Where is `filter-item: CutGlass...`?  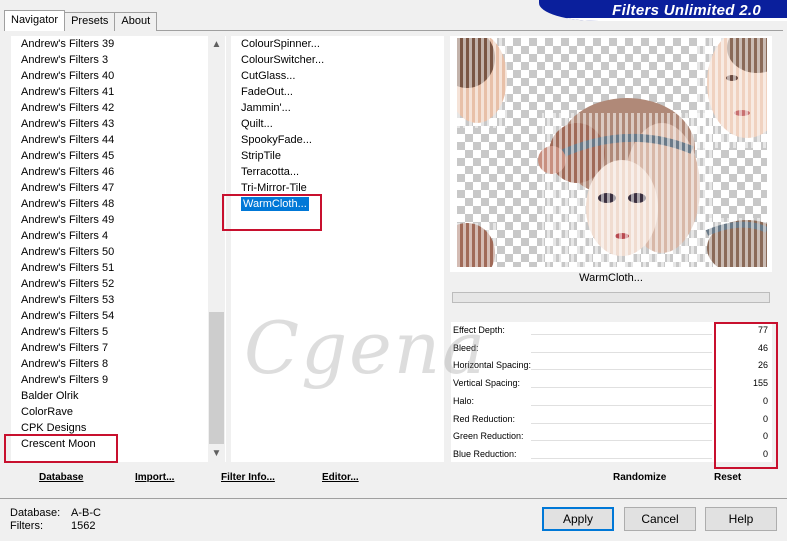 filter-item: CutGlass... is located at coordinates (337, 76).